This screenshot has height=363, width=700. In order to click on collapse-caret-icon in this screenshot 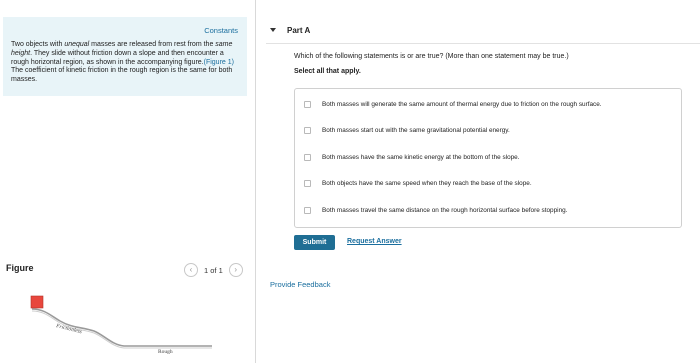, I will do `click(273, 30)`.